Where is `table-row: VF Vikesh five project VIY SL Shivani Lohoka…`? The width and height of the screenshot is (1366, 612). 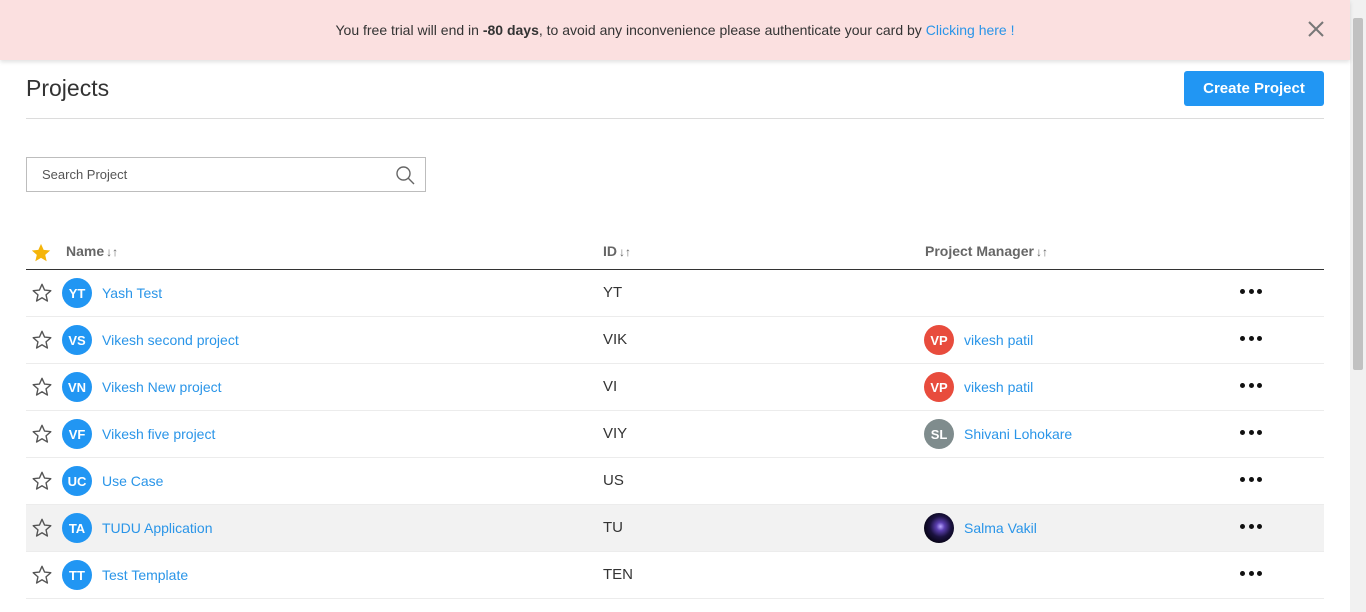 table-row: VF Vikesh five project VIY SL Shivani Lohoka… is located at coordinates (675, 434).